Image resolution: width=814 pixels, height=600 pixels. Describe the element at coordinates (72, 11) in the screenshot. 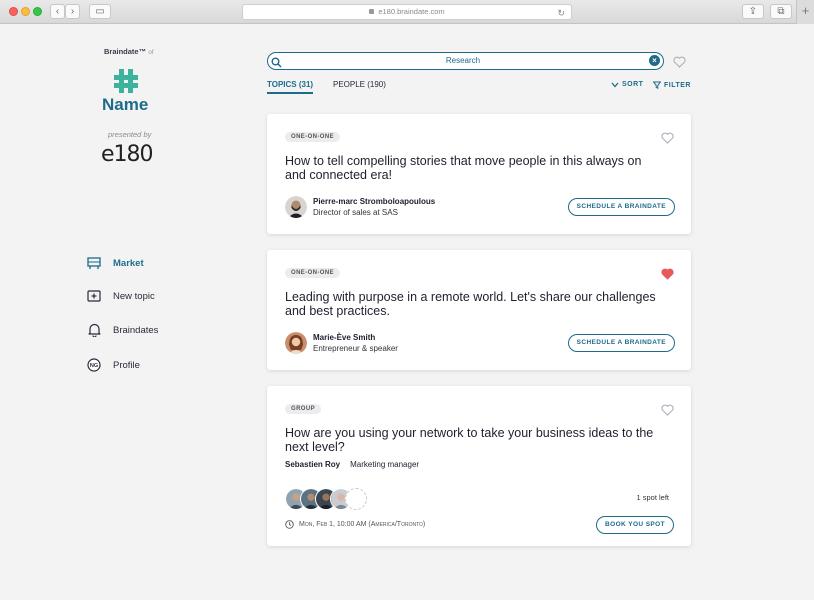

I see `forward-button: ›` at that location.